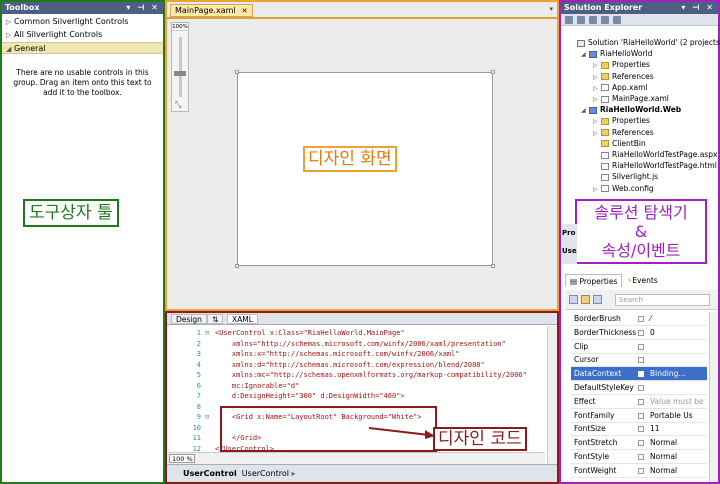 This screenshot has height=484, width=720. I want to click on property-row: FontSize 11, so click(639, 429).